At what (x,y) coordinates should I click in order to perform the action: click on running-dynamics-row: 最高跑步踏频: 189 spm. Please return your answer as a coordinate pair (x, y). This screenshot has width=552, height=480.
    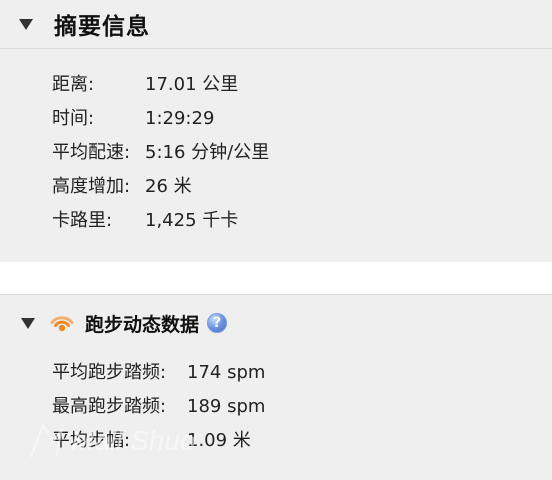
    Looking at the image, I should click on (276, 407).